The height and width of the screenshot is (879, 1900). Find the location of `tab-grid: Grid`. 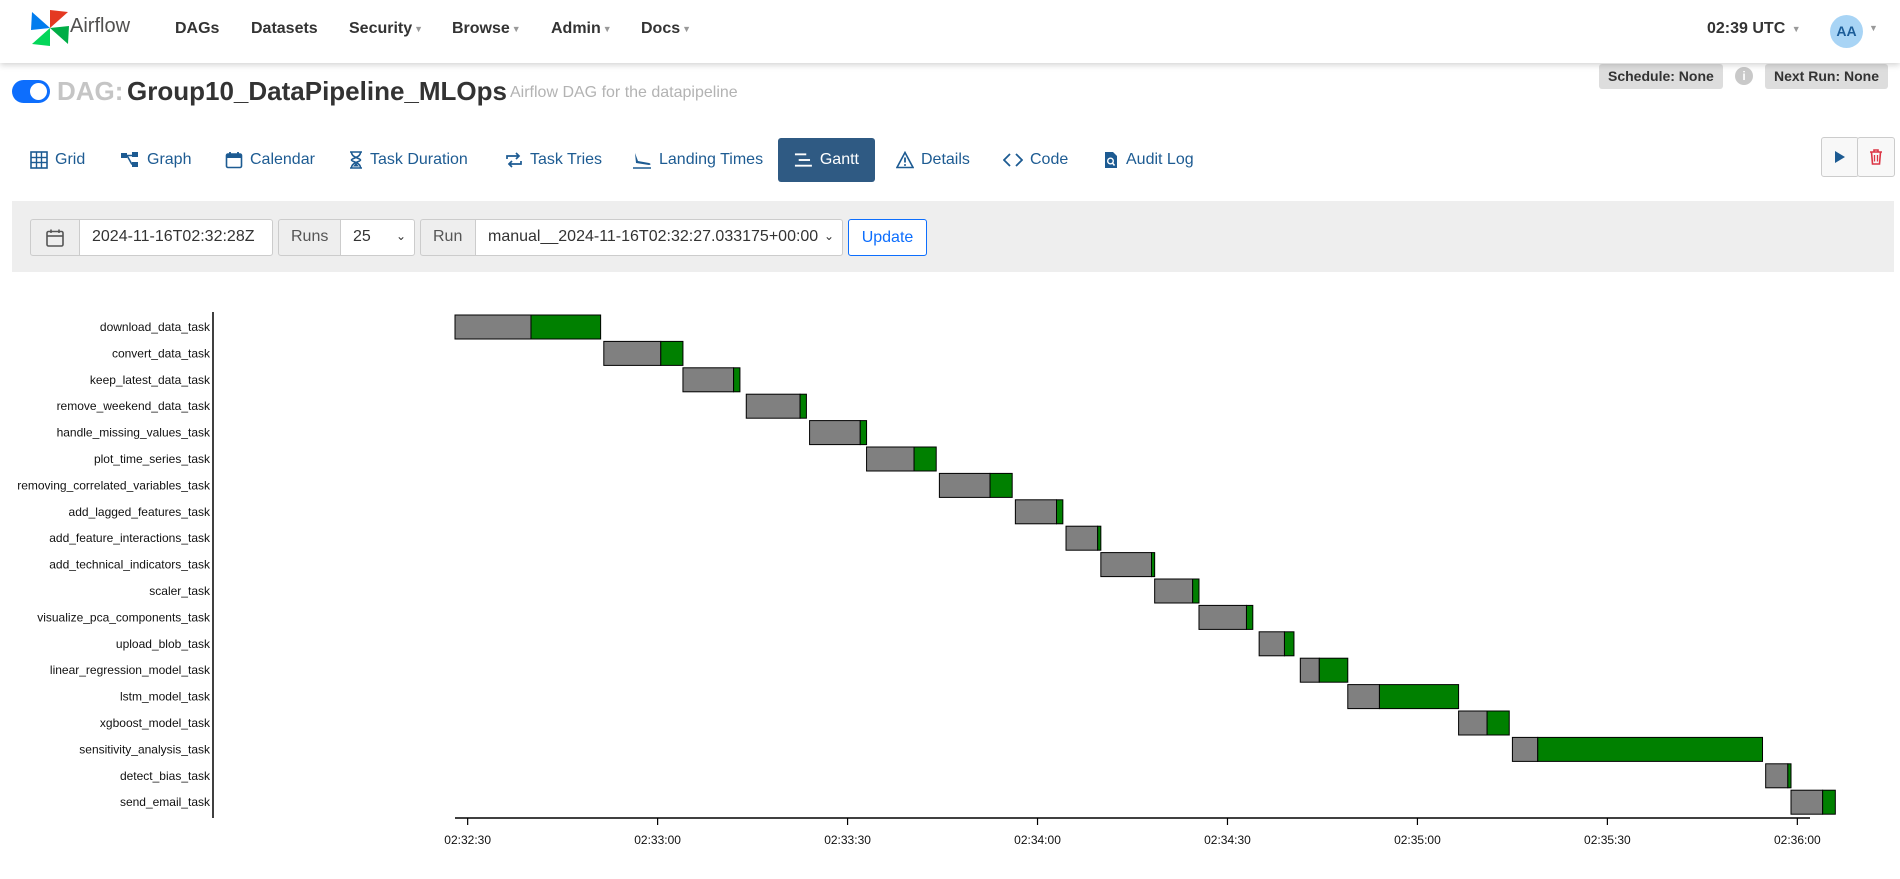

tab-grid: Grid is located at coordinates (57, 160).